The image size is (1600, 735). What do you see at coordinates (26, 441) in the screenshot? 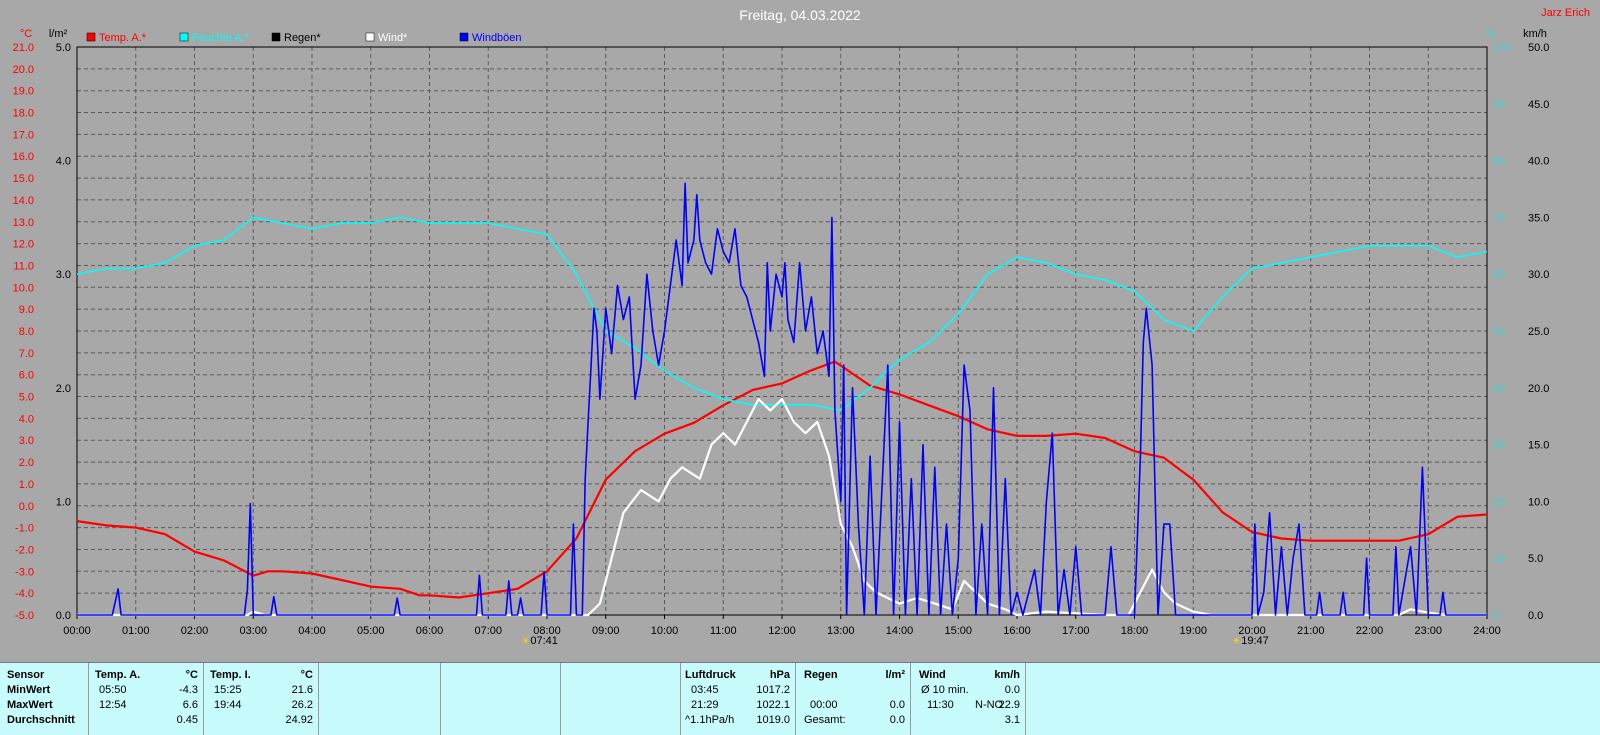
I see `temp-tick-label: 3.0` at bounding box center [26, 441].